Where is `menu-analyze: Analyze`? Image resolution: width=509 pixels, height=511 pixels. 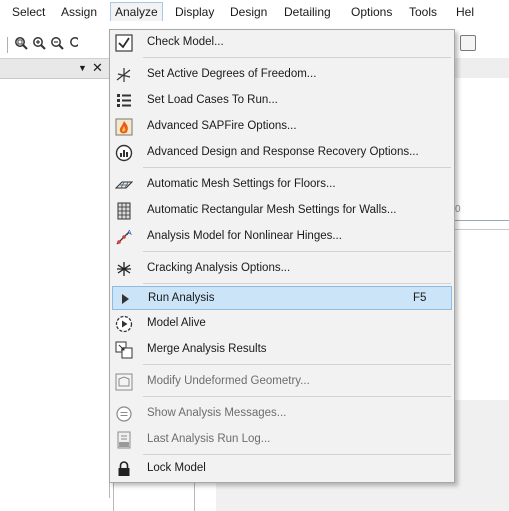
menu-analyze: Analyze is located at coordinates (136, 11).